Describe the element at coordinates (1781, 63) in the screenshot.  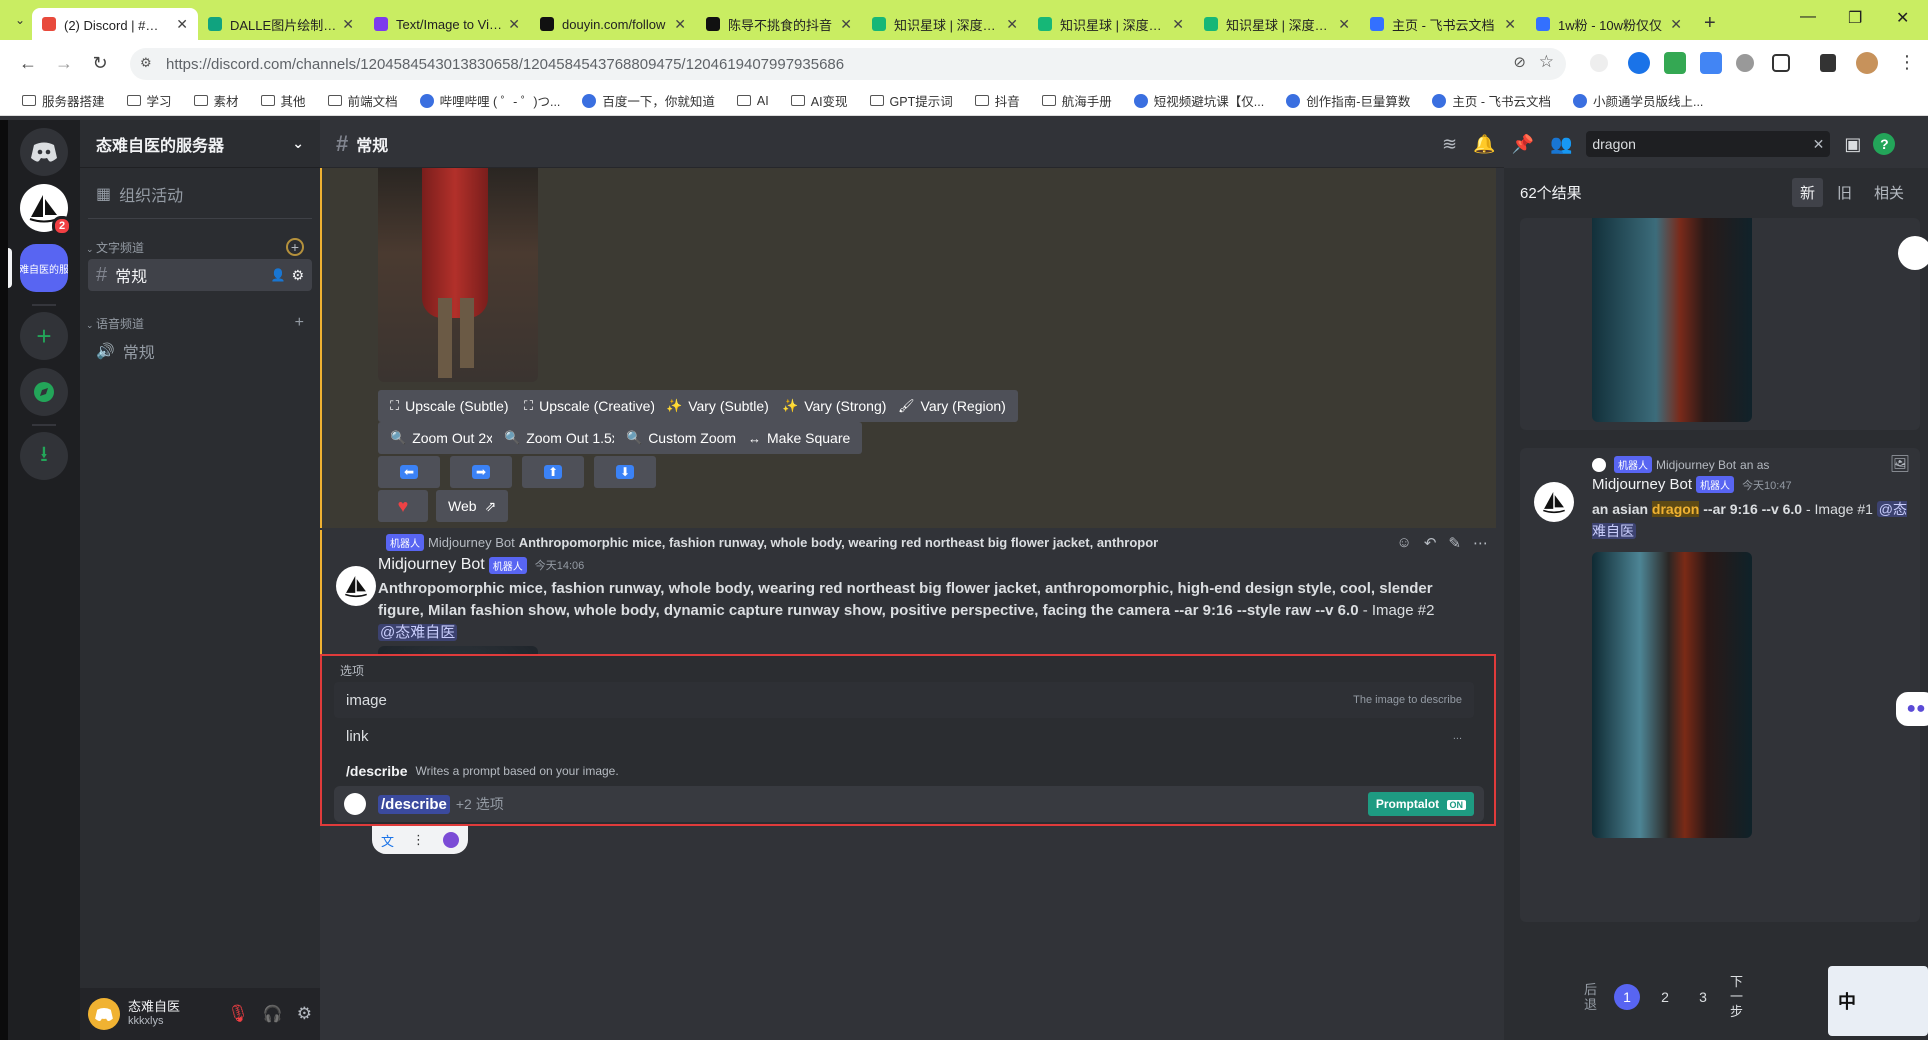
I see `extensions-puzzle-icon` at that location.